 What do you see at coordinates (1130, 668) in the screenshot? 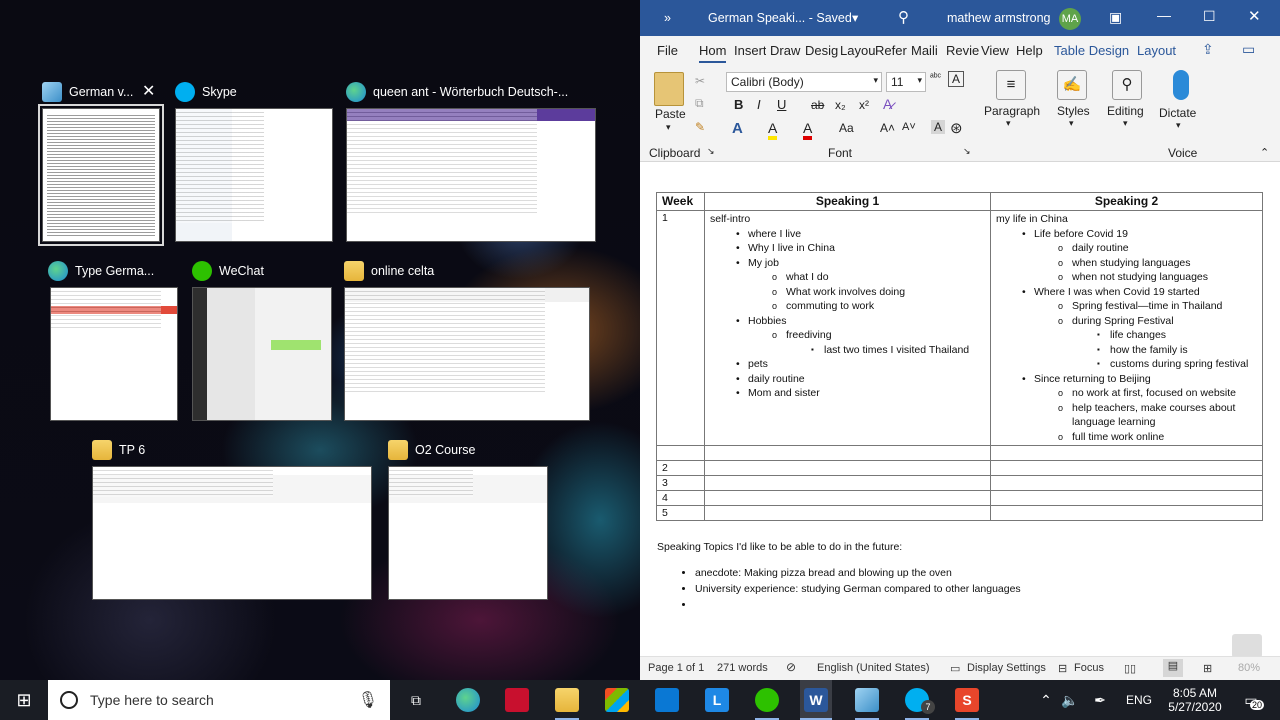
I see `read-mode-icon: ▯▯` at bounding box center [1130, 668].